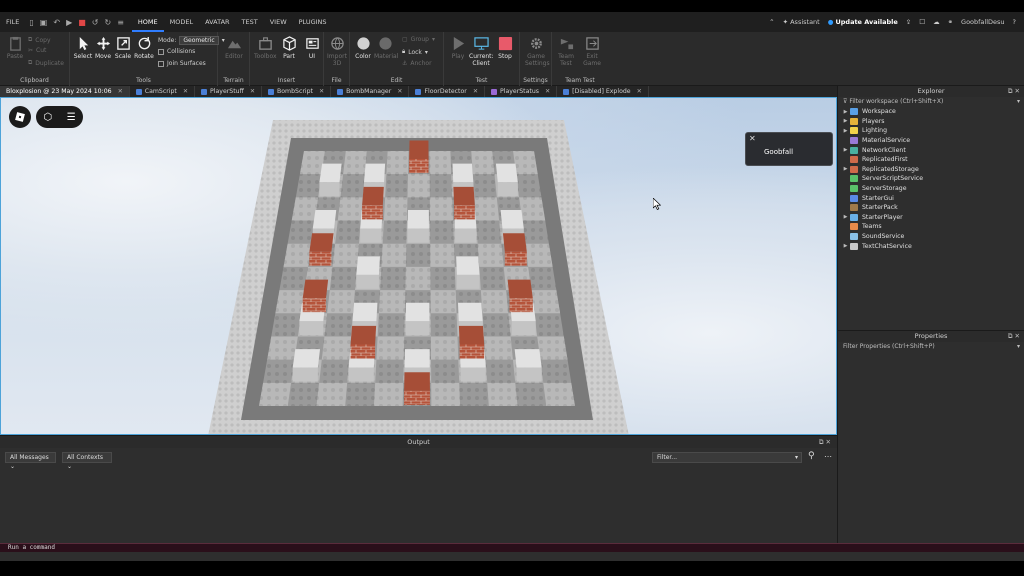 The height and width of the screenshot is (576, 1024). What do you see at coordinates (176, 51) in the screenshot?
I see `collisions-toggle: Collisions` at bounding box center [176, 51].